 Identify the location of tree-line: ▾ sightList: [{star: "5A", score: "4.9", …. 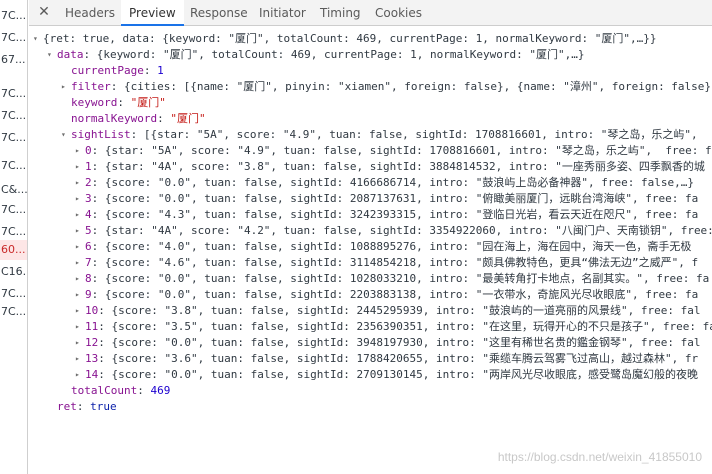
(379, 135).